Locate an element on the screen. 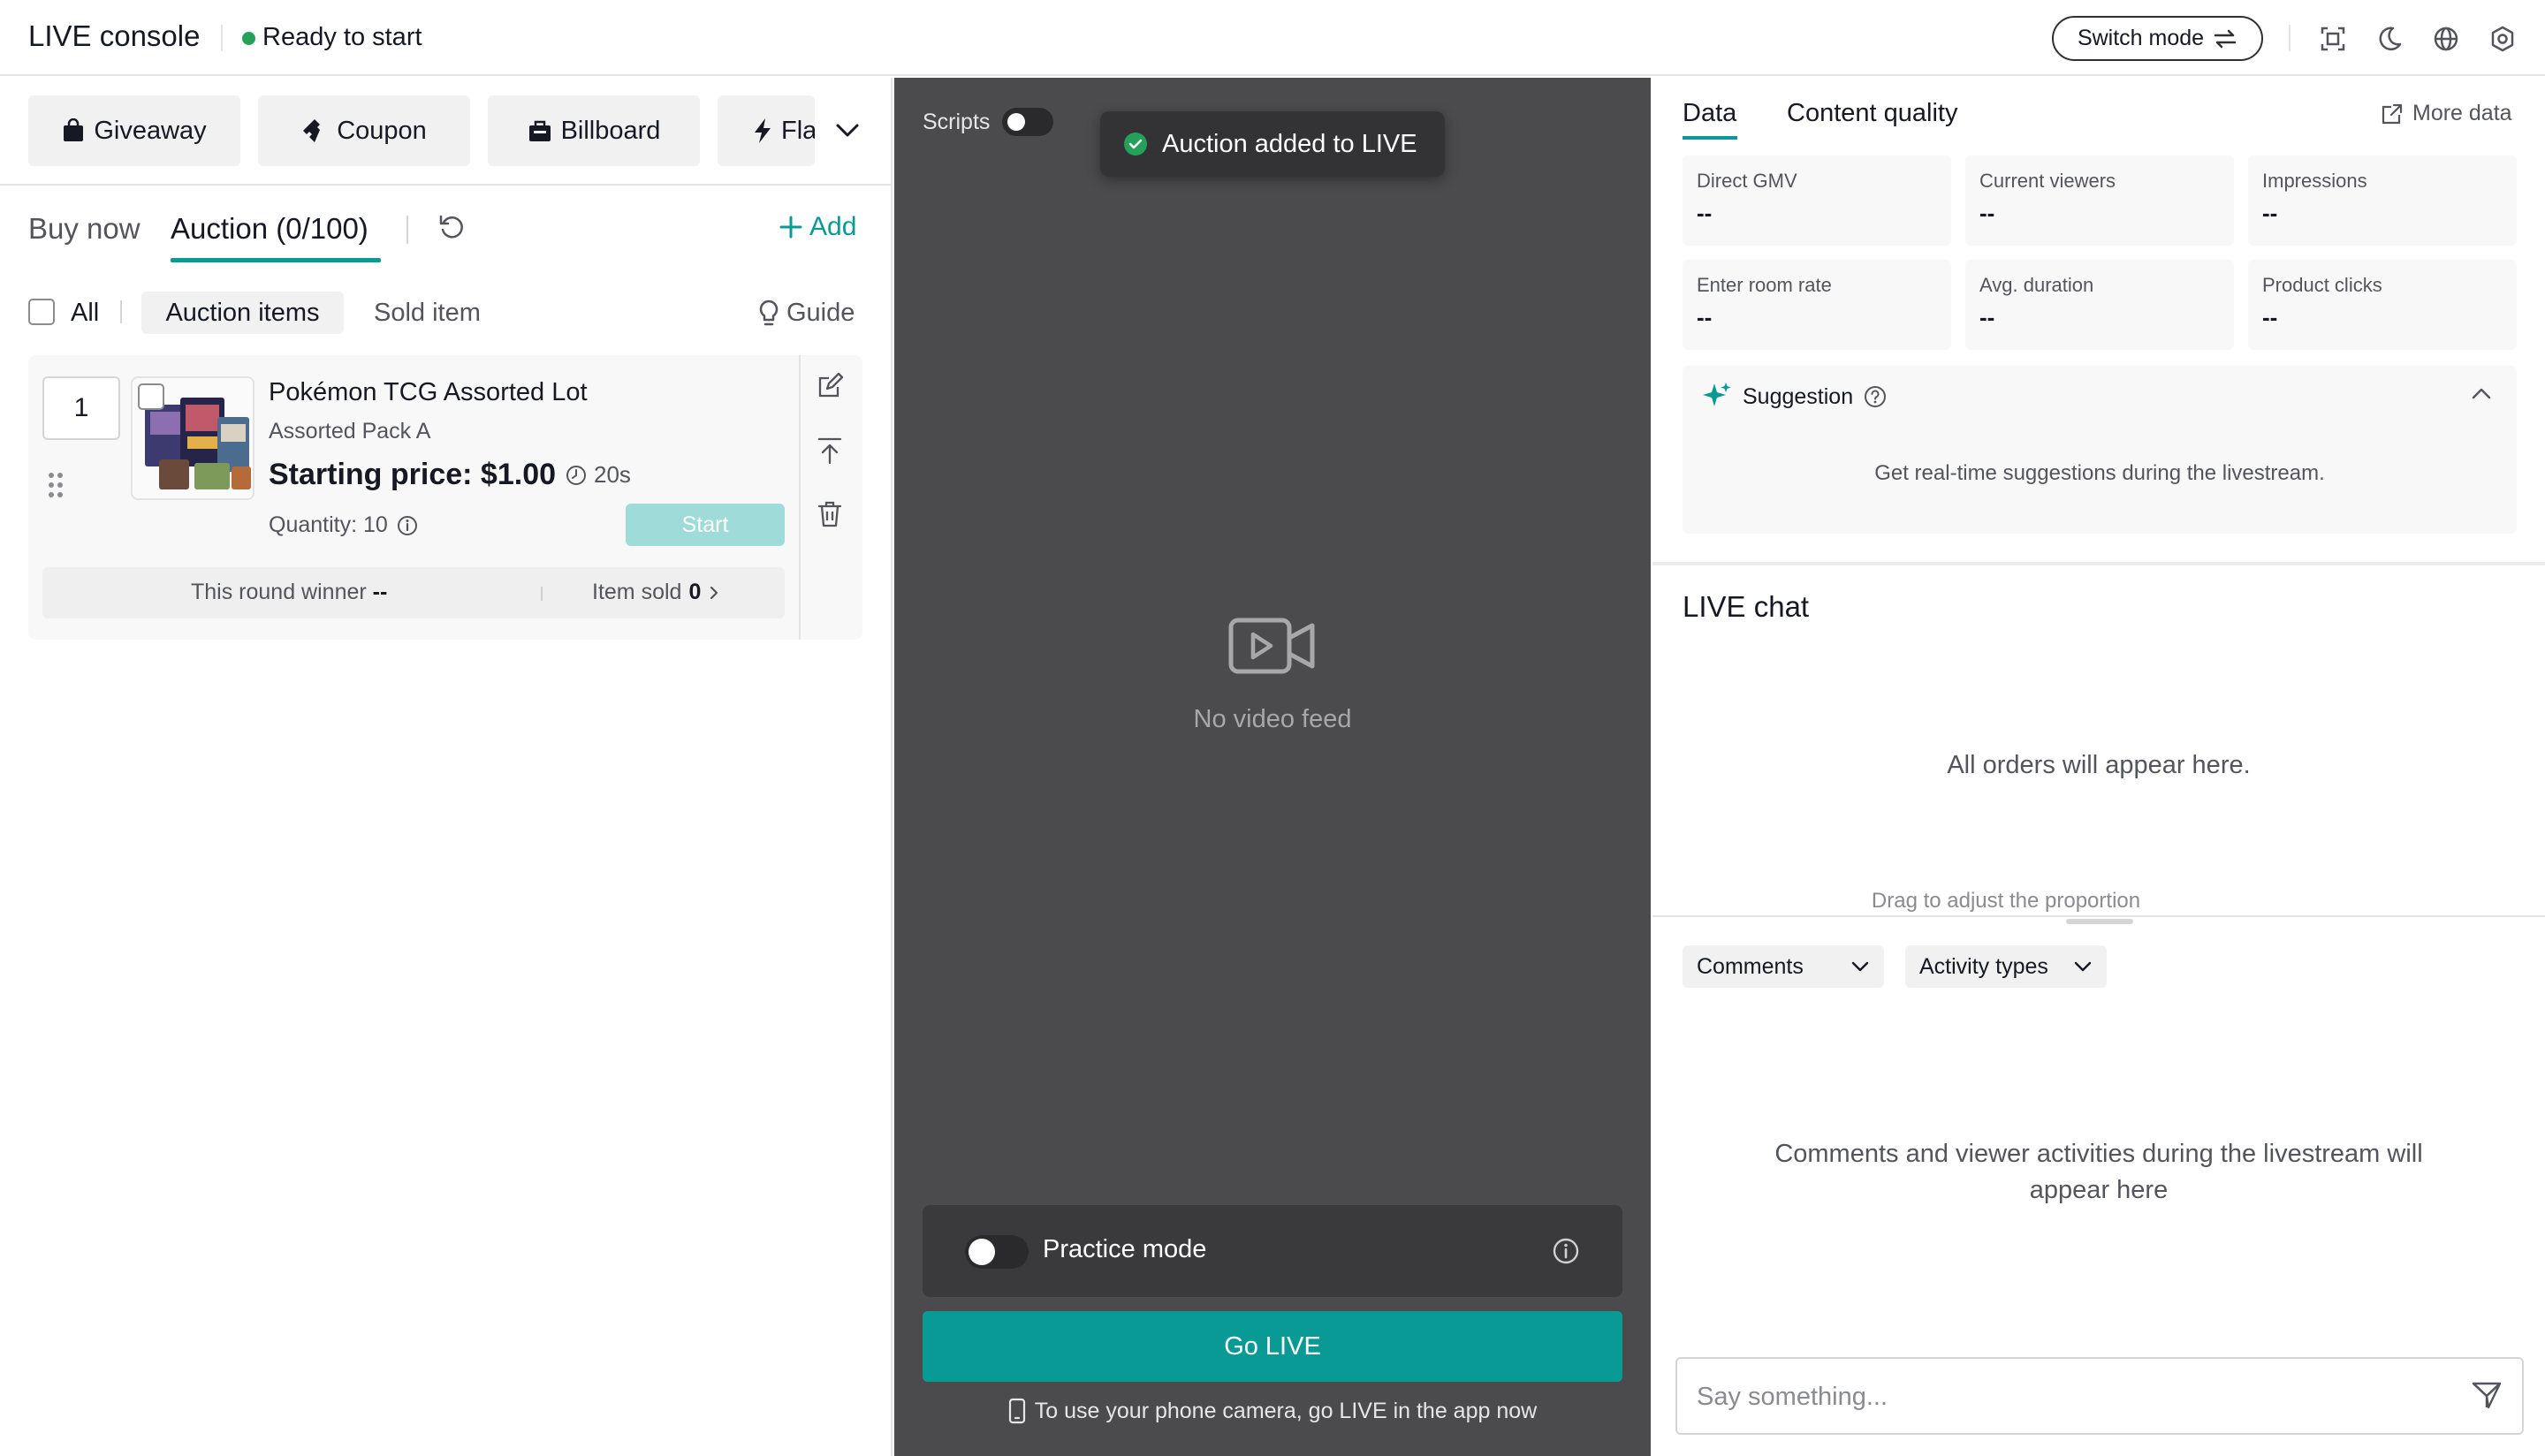 Image resolution: width=2545 pixels, height=1456 pixels. metric-label: Avg. duration is located at coordinates (2036, 285).